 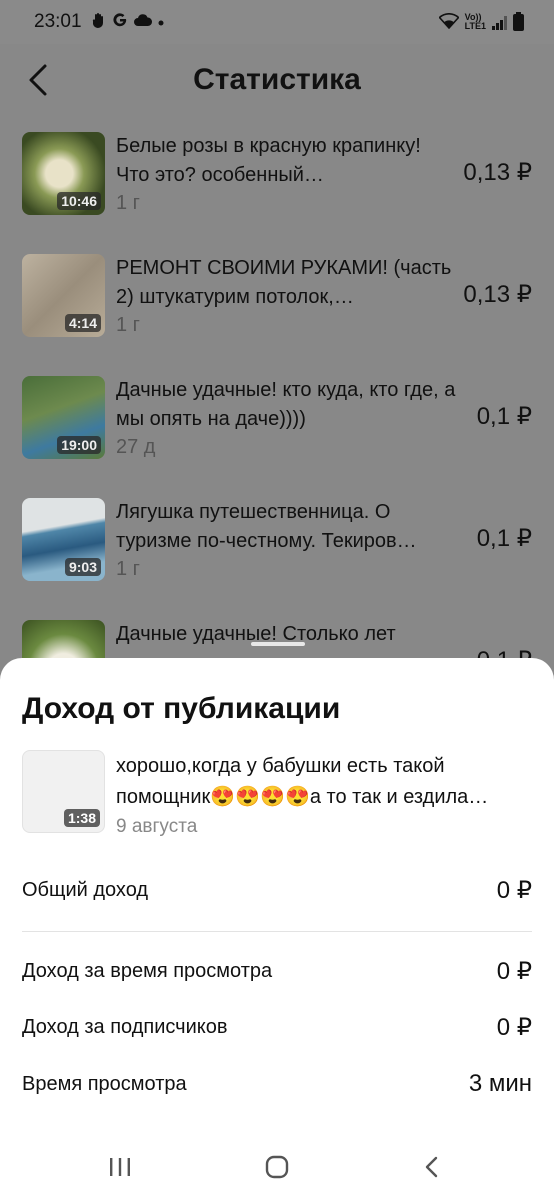 I want to click on signal-icon, so click(x=499, y=22).